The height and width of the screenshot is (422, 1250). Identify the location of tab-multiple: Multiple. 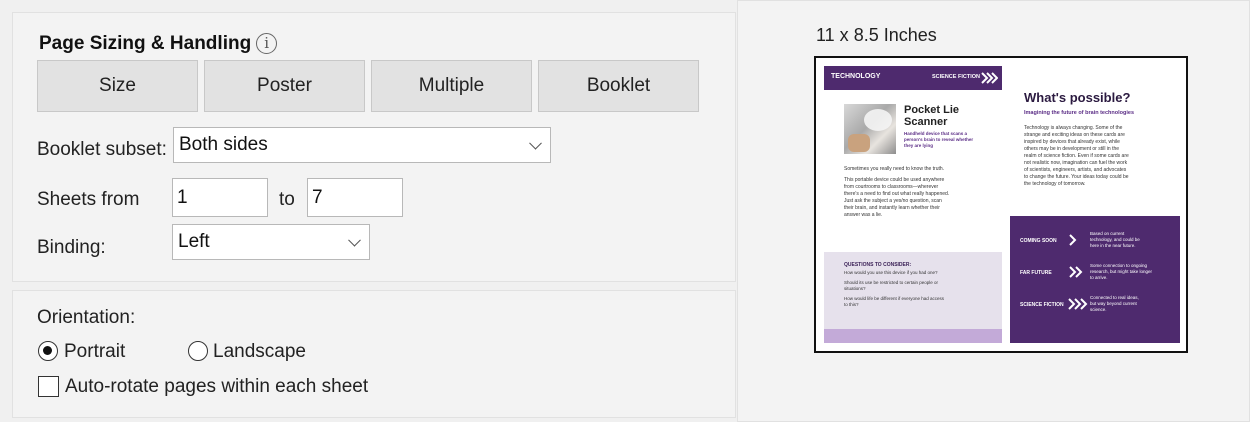
(451, 86).